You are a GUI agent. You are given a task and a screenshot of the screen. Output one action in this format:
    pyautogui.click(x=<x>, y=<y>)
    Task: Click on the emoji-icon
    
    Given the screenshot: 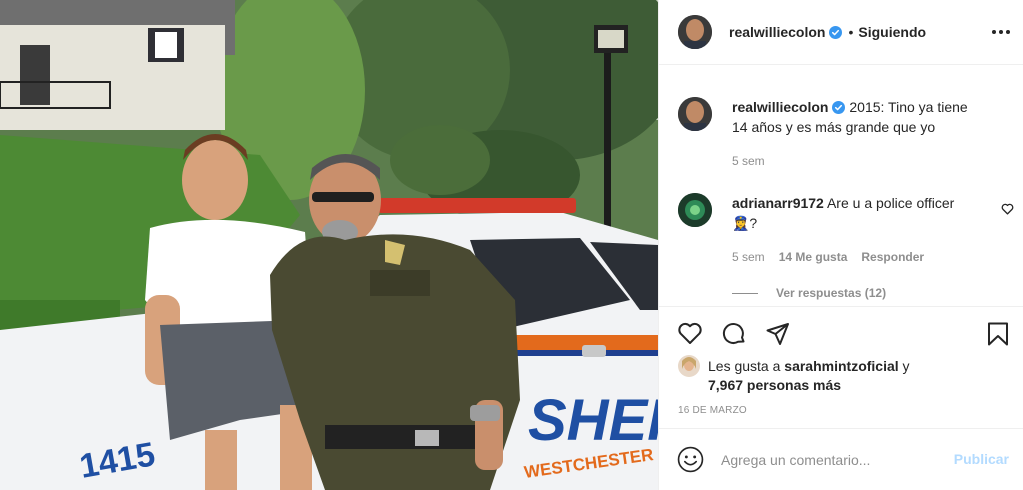 What is the action you would take?
    pyautogui.click(x=690, y=459)
    